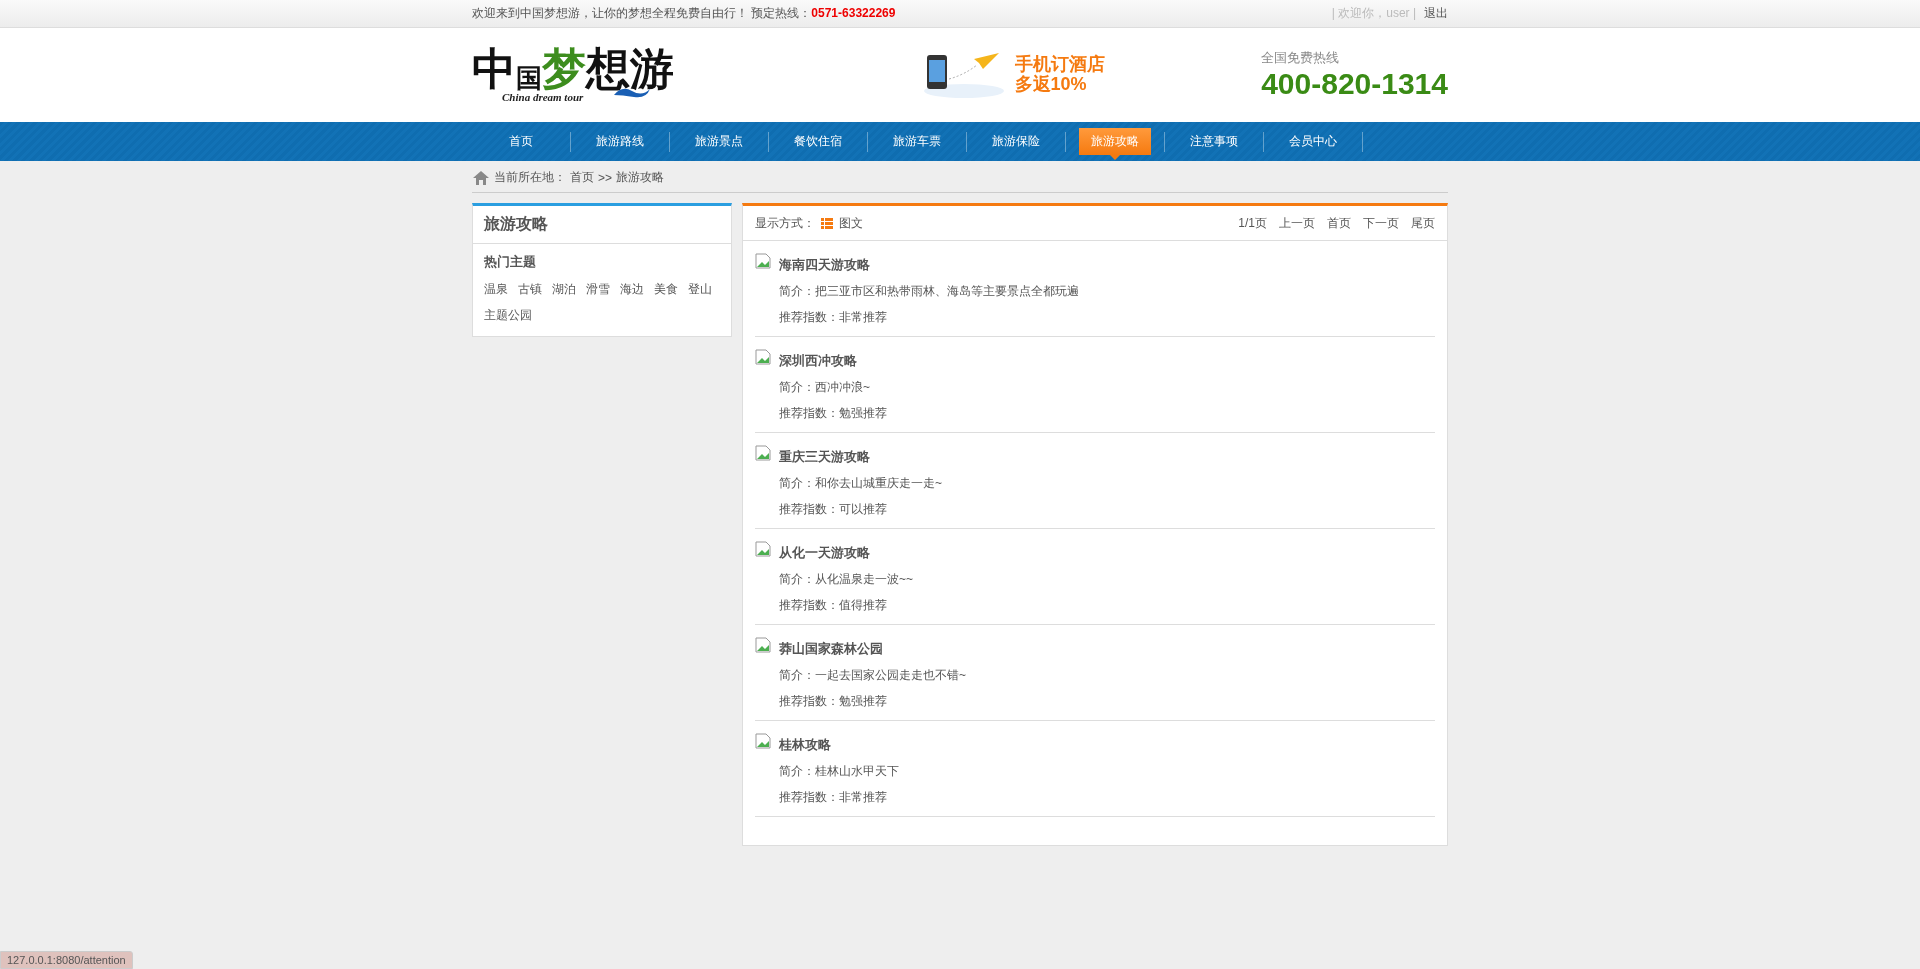 The image size is (1920, 969). What do you see at coordinates (1115, 157) in the screenshot?
I see `pointer-icon` at bounding box center [1115, 157].